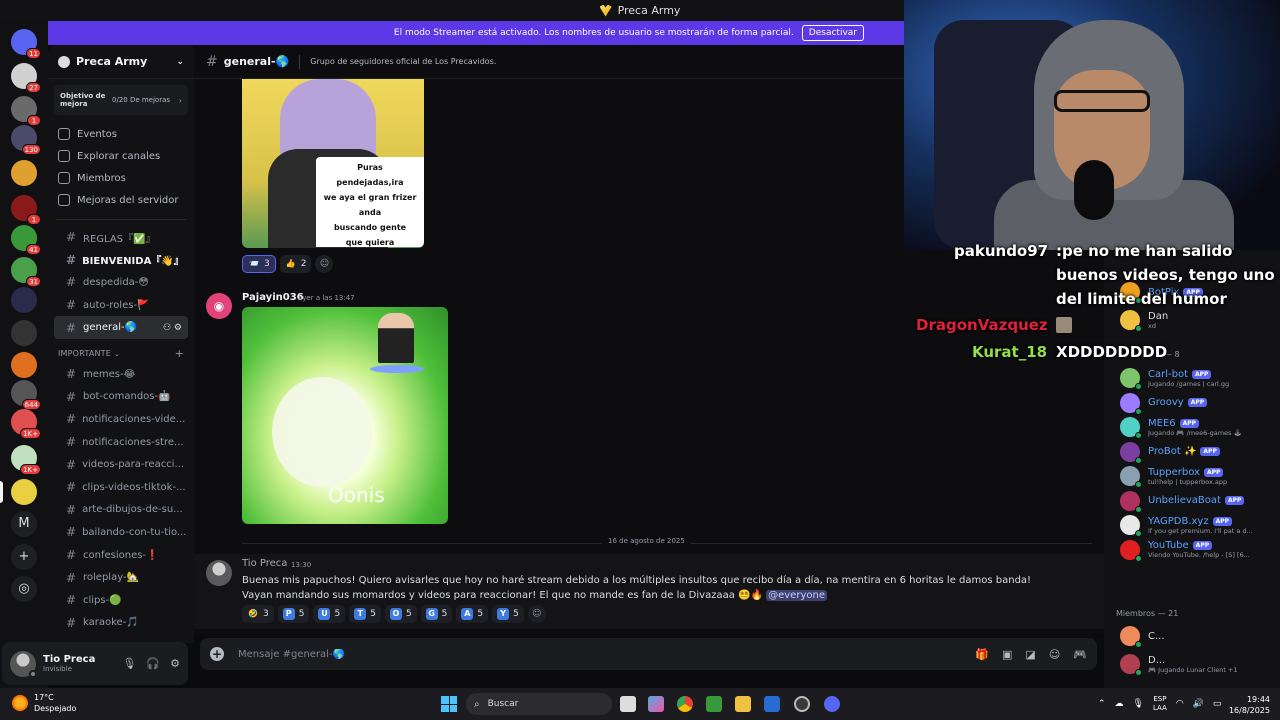  I want to click on server-icon: 644, so click(26, 395).